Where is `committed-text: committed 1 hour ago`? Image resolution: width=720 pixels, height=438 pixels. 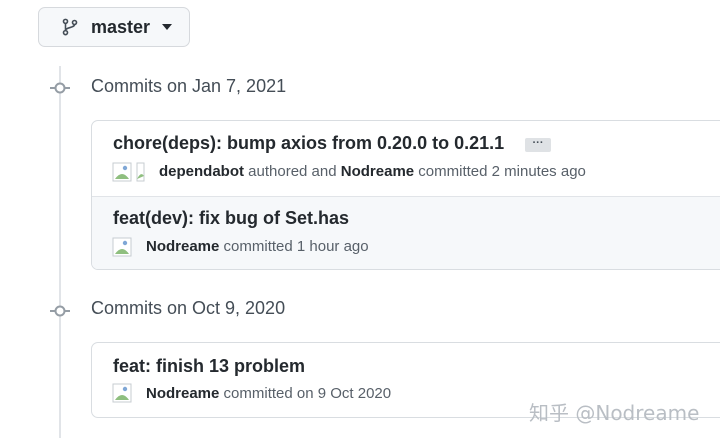 committed-text: committed 1 hour ago is located at coordinates (296, 246).